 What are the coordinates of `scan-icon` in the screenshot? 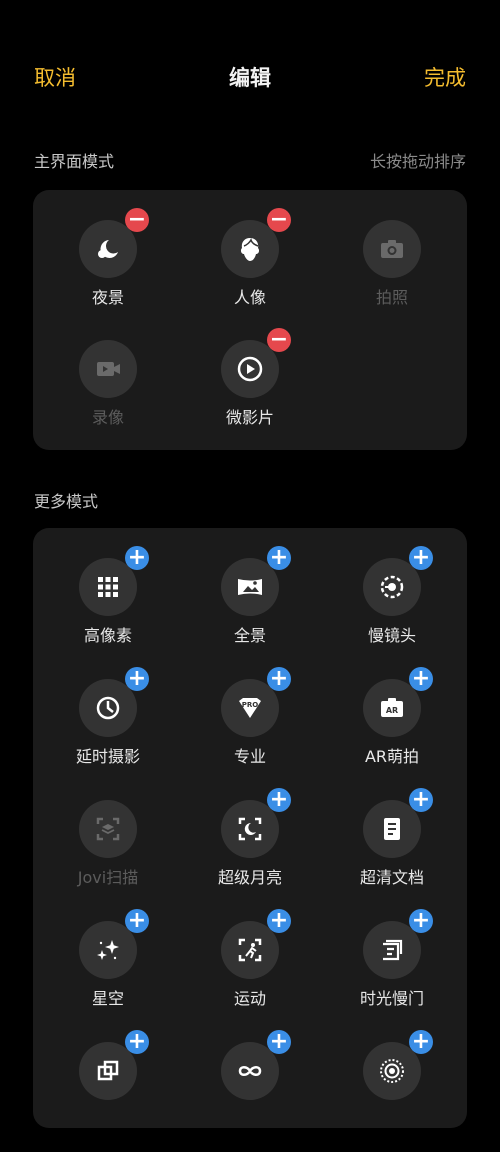 It's located at (108, 829).